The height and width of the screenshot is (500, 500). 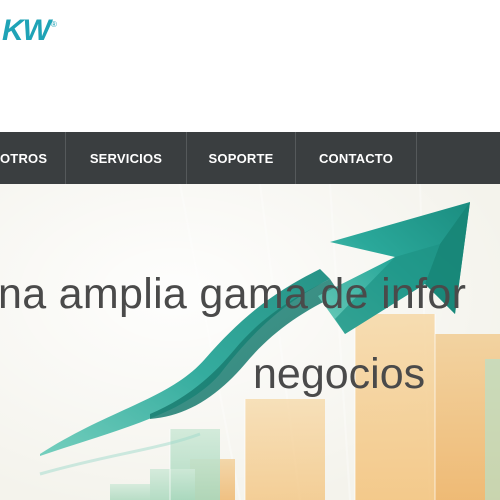 I want to click on nav-item-nosotros: OTROS, so click(x=33, y=158).